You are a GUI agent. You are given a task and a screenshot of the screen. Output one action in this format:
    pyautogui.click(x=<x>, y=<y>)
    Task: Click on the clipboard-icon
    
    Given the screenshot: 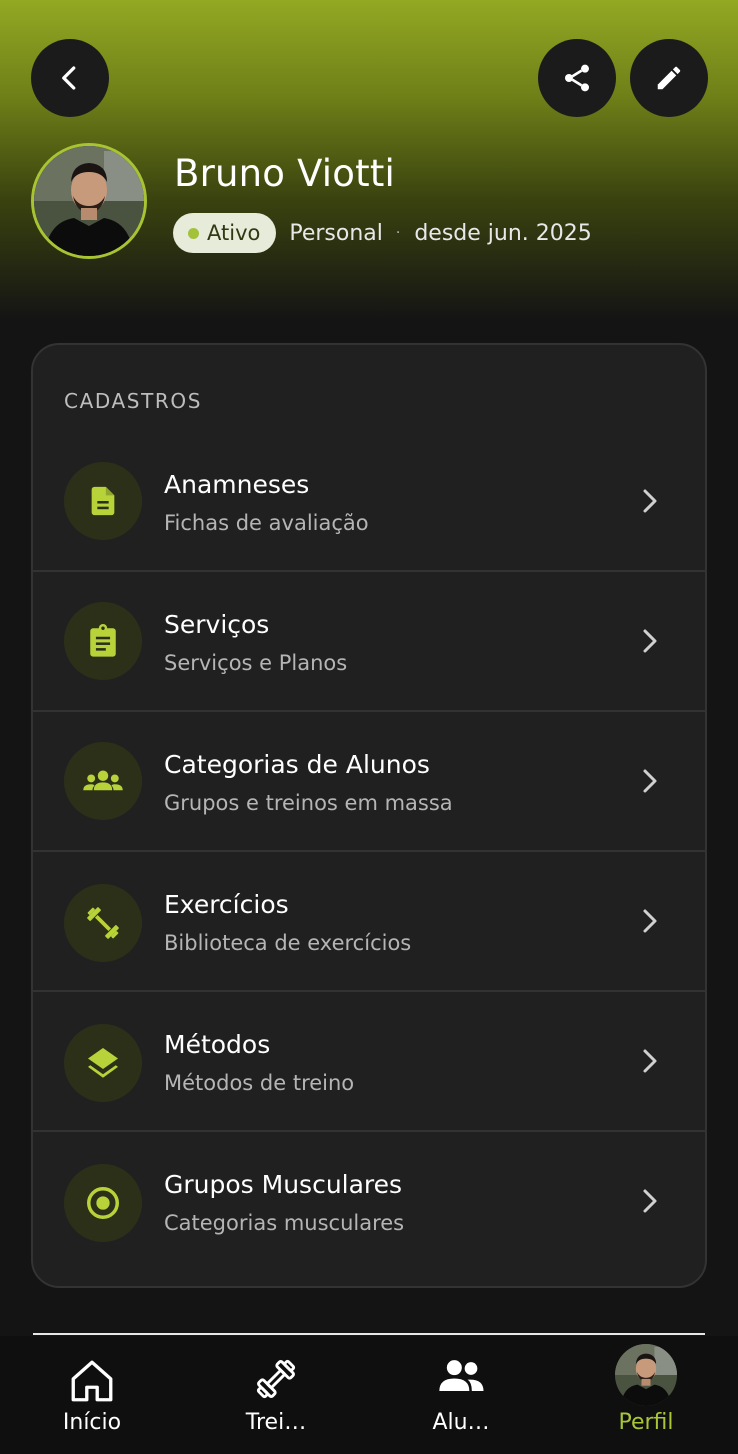 What is the action you would take?
    pyautogui.click(x=103, y=640)
    